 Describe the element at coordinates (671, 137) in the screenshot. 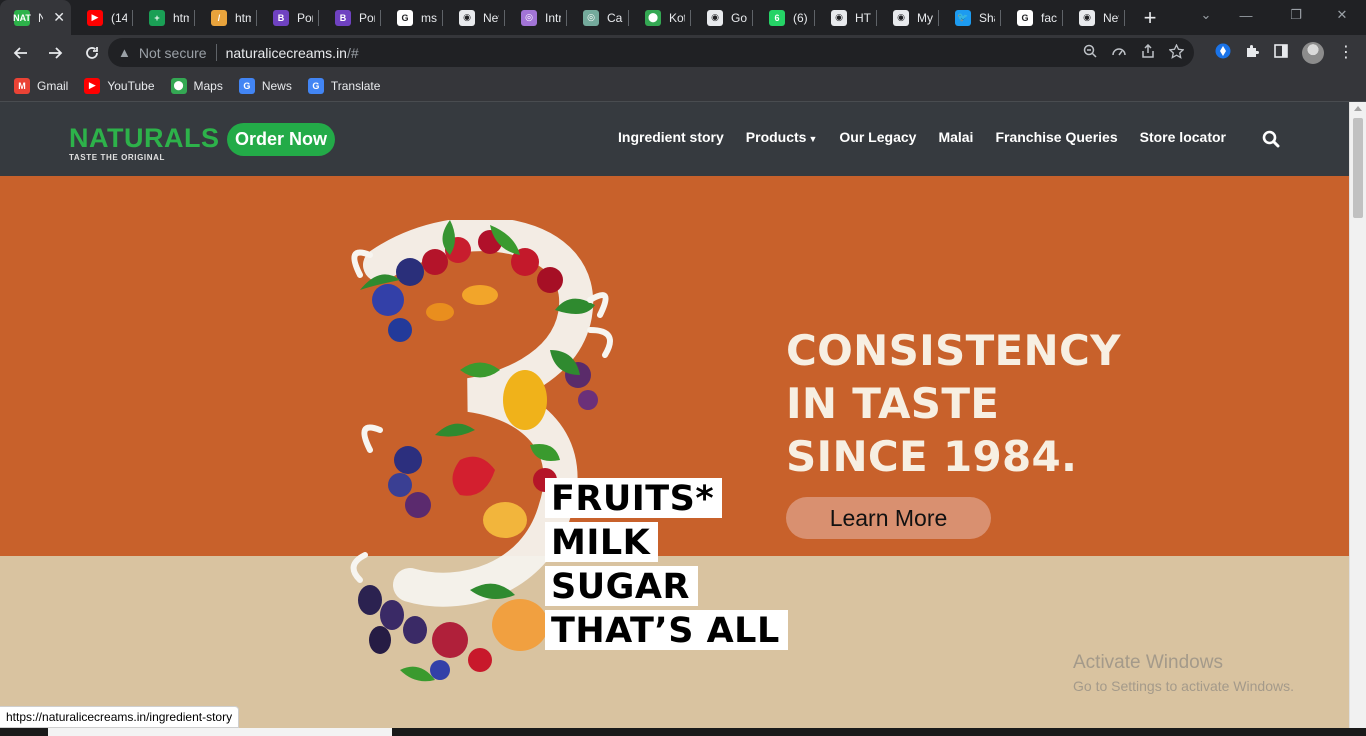

I see `nav-ingredient-story: Ingredient story` at that location.